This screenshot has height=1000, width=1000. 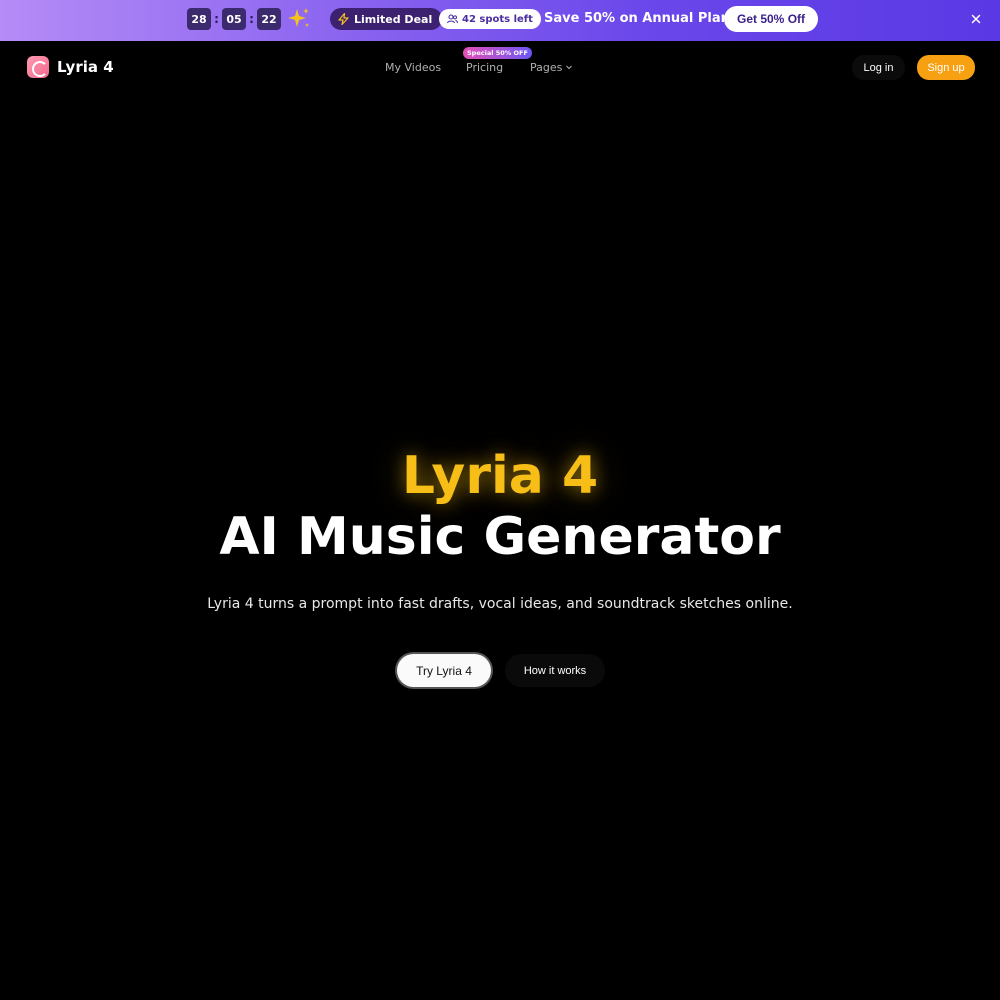 I want to click on countdown-timer: 28 : 05 : 22, so click(x=234, y=19).